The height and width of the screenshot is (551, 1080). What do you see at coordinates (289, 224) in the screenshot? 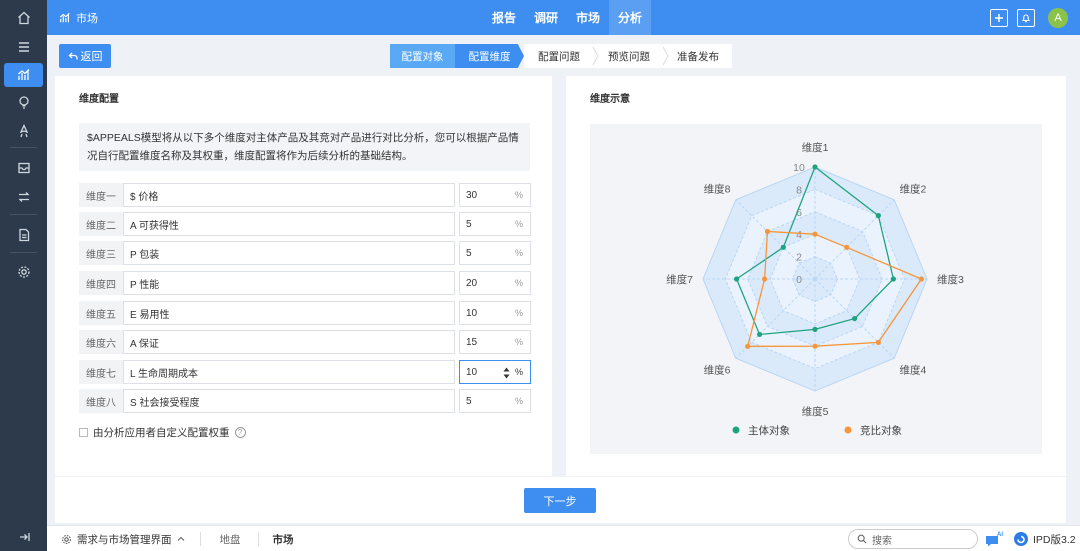
I see `dimension-name-input: A 可获得性` at bounding box center [289, 224].